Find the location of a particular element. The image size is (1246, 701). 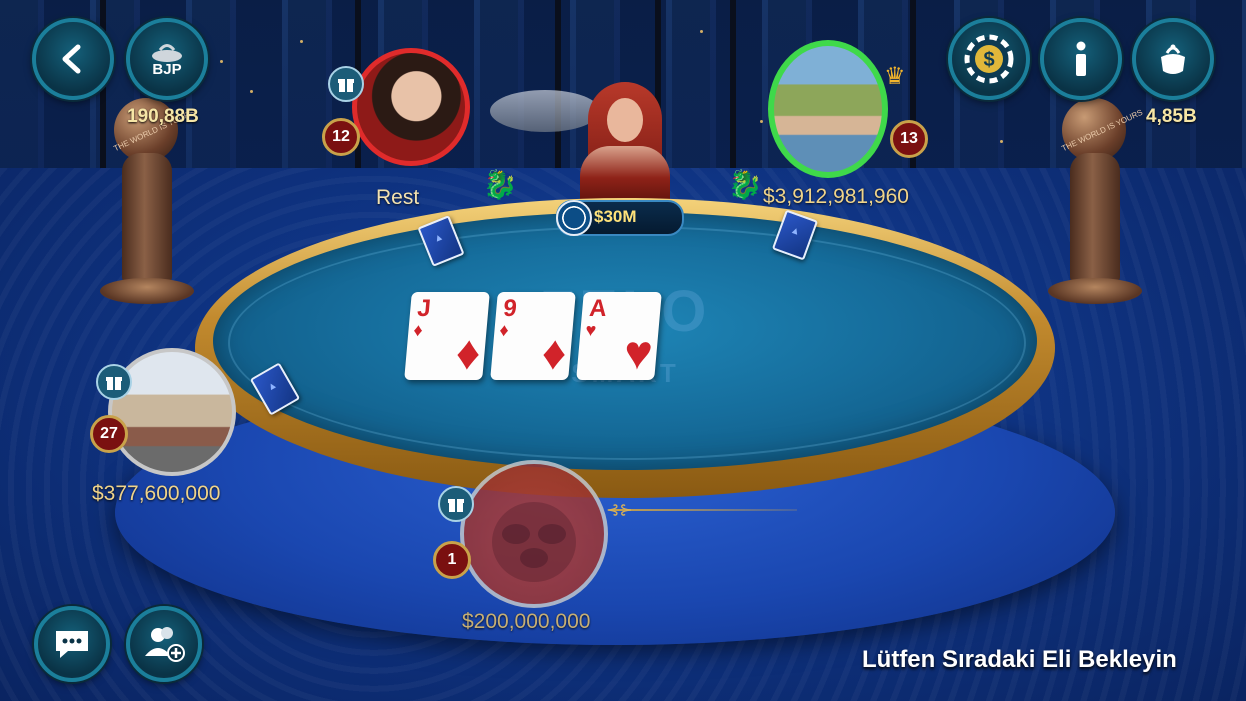

jackpot-value: 190,88B is located at coordinates (163, 116).